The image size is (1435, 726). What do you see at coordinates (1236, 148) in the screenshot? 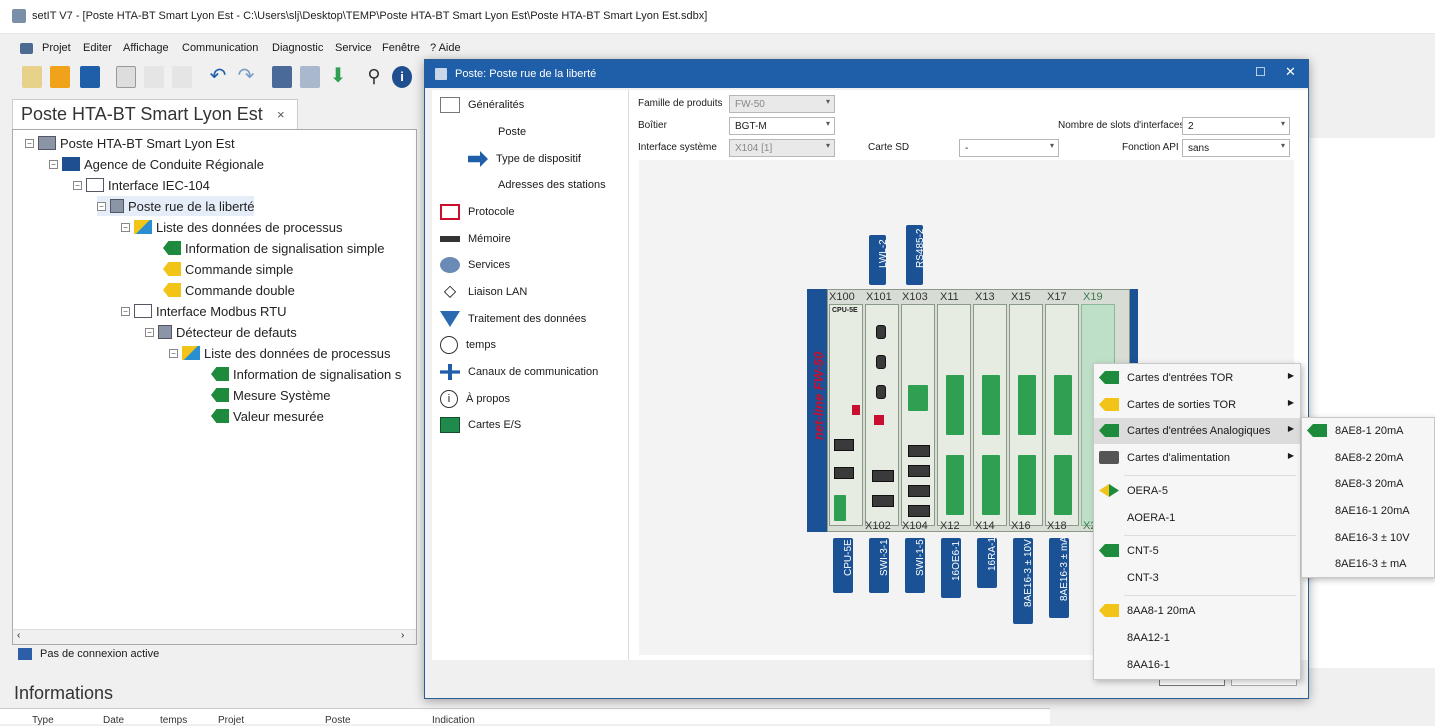
I see `api-select: sans ▾` at bounding box center [1236, 148].